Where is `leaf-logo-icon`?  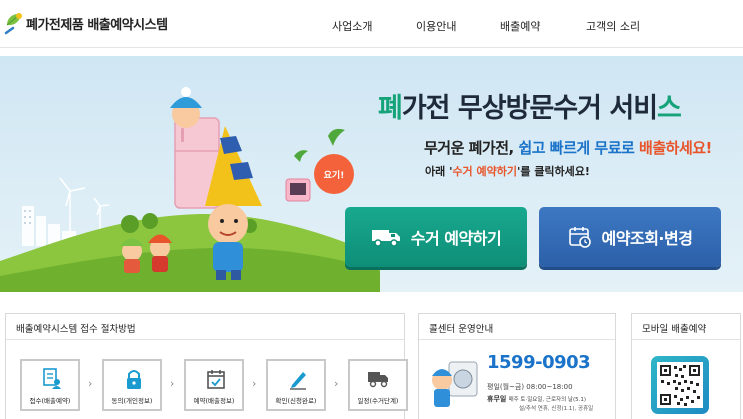
leaf-logo-icon is located at coordinates (13, 24).